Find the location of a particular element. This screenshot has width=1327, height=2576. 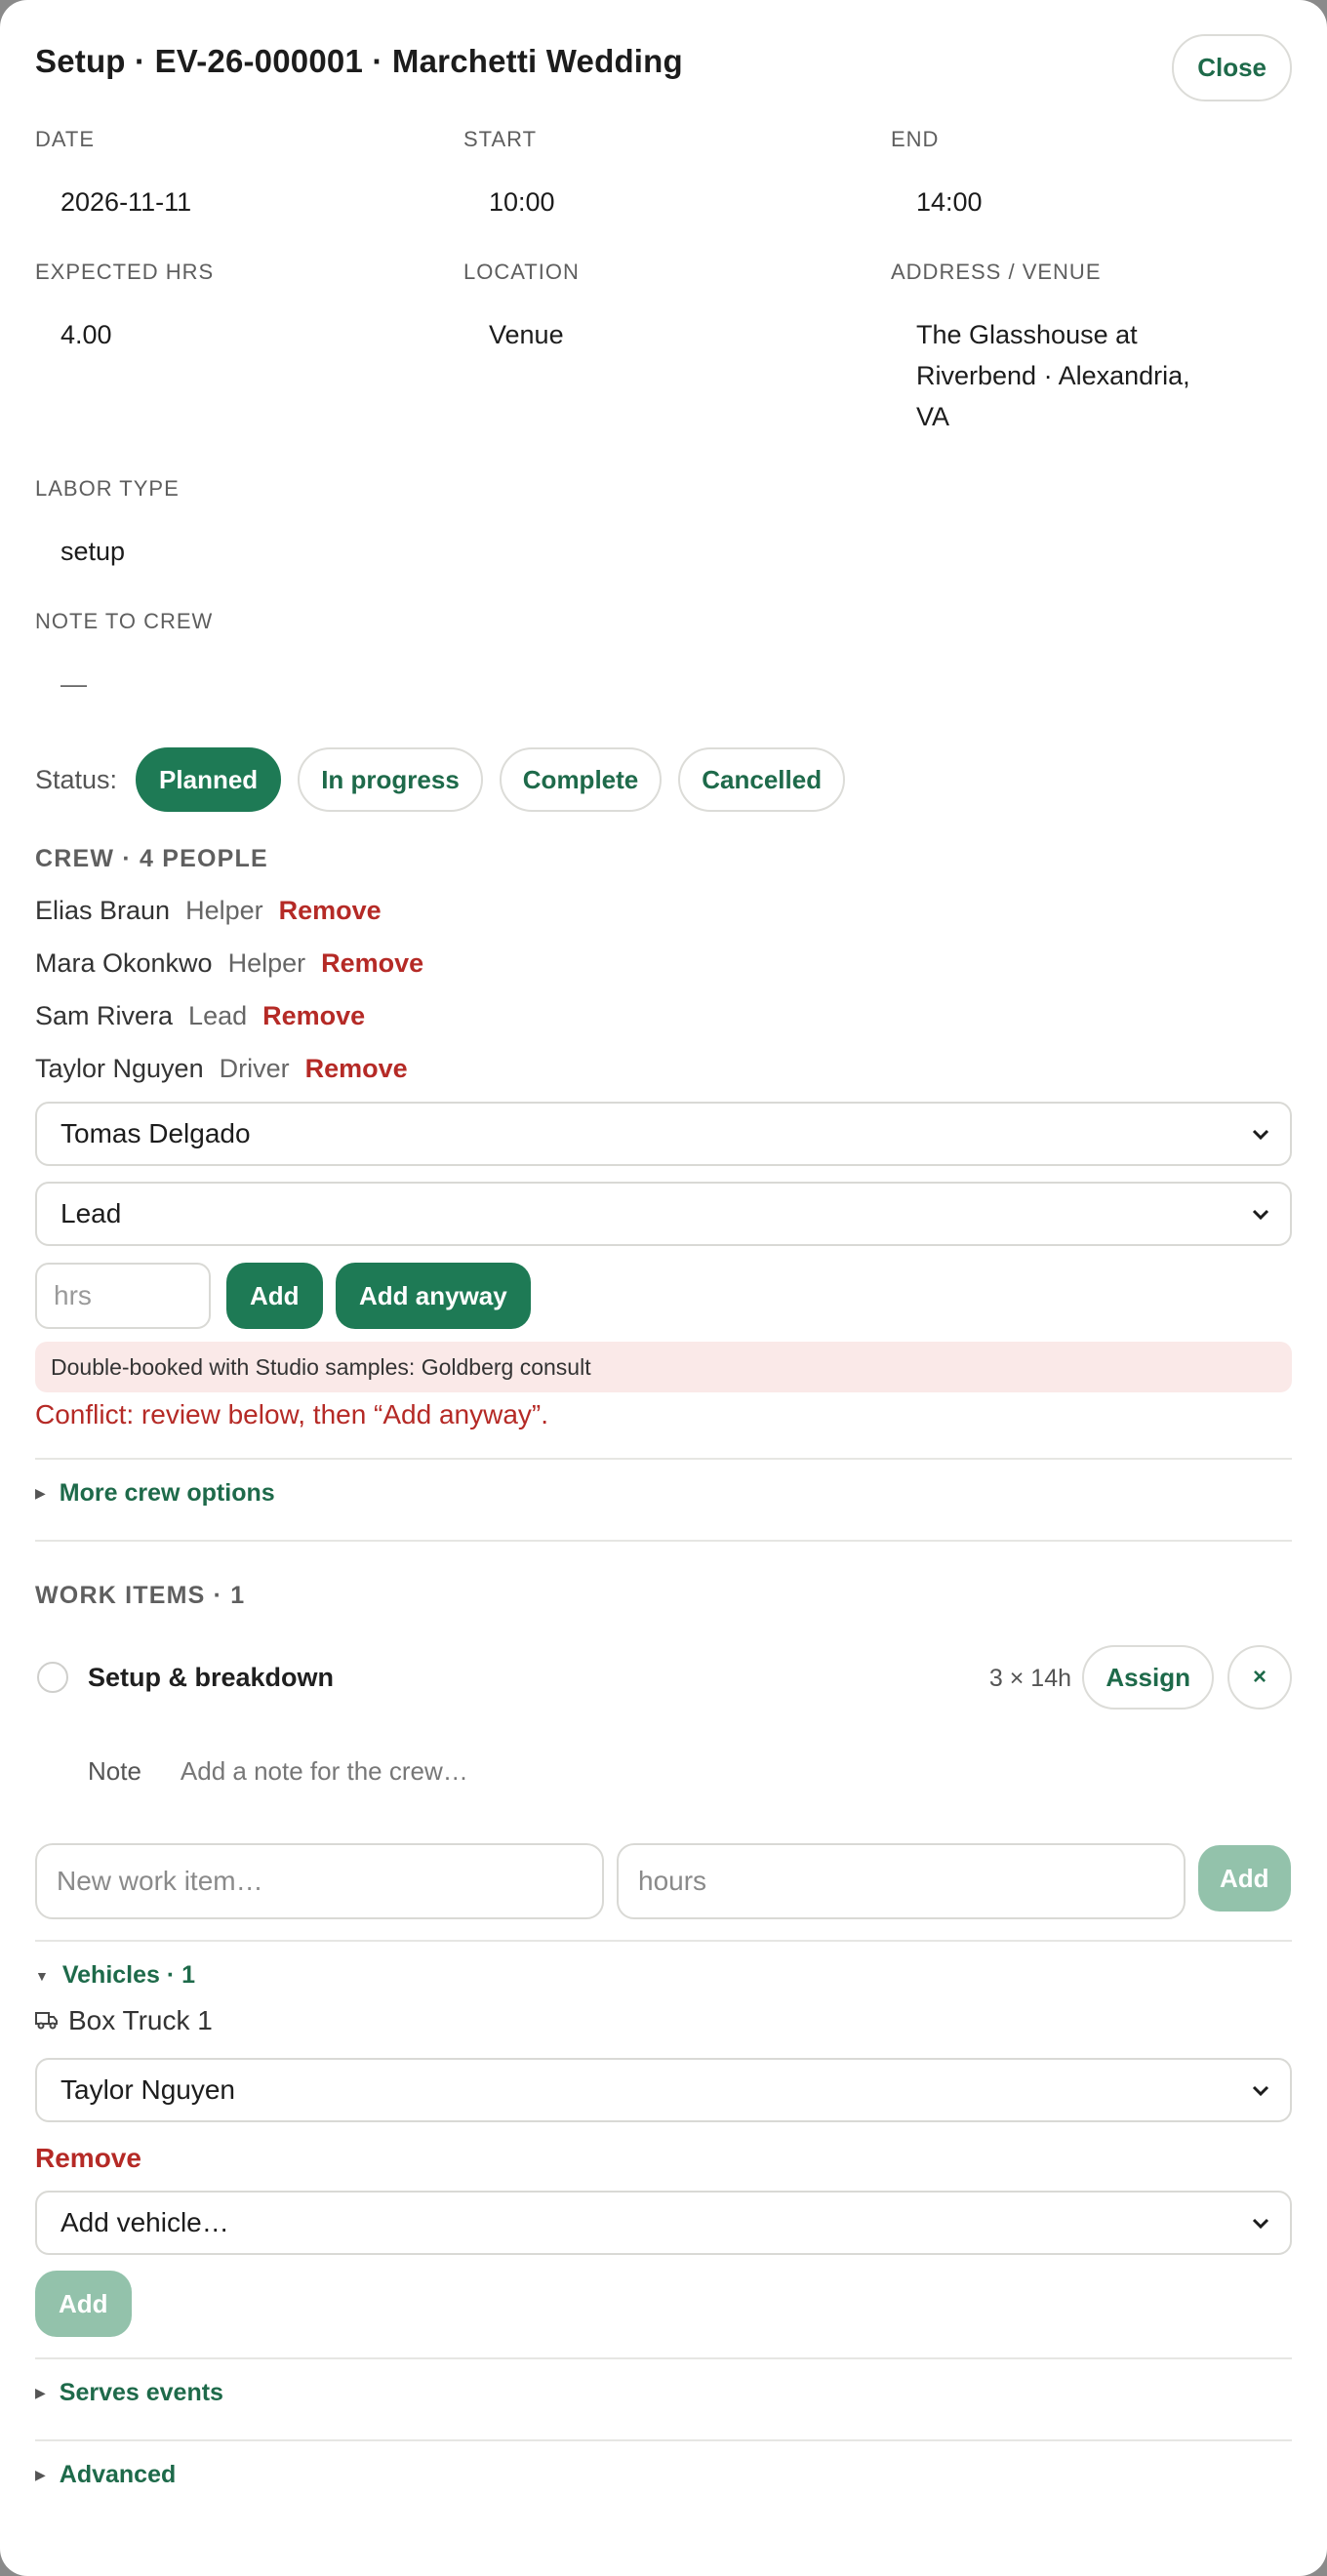

work-items-heading: WORK ITEMS · 1 is located at coordinates (140, 1595).